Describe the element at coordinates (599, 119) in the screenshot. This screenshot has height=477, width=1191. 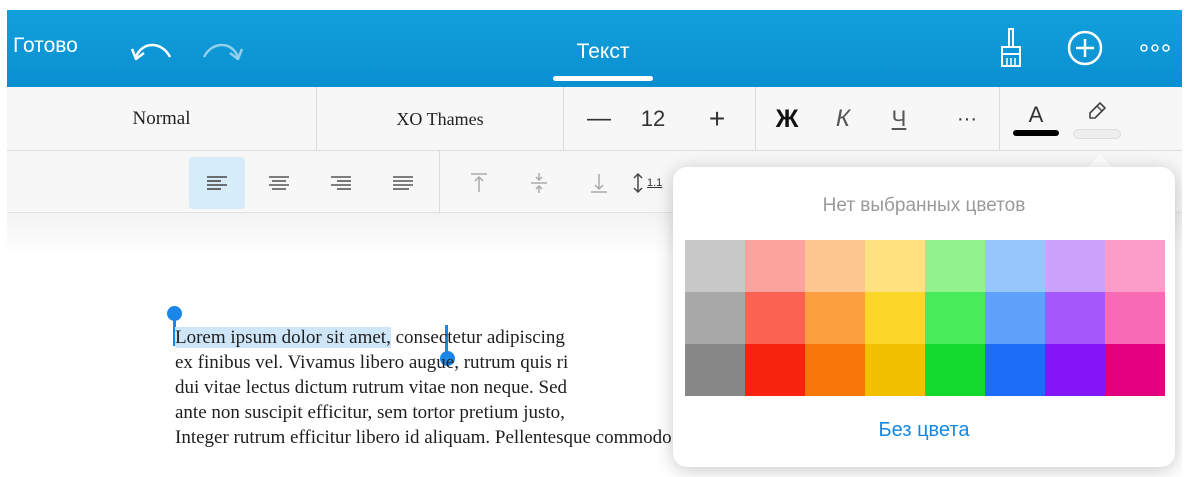
I see `decrease-font-size-button: —` at that location.